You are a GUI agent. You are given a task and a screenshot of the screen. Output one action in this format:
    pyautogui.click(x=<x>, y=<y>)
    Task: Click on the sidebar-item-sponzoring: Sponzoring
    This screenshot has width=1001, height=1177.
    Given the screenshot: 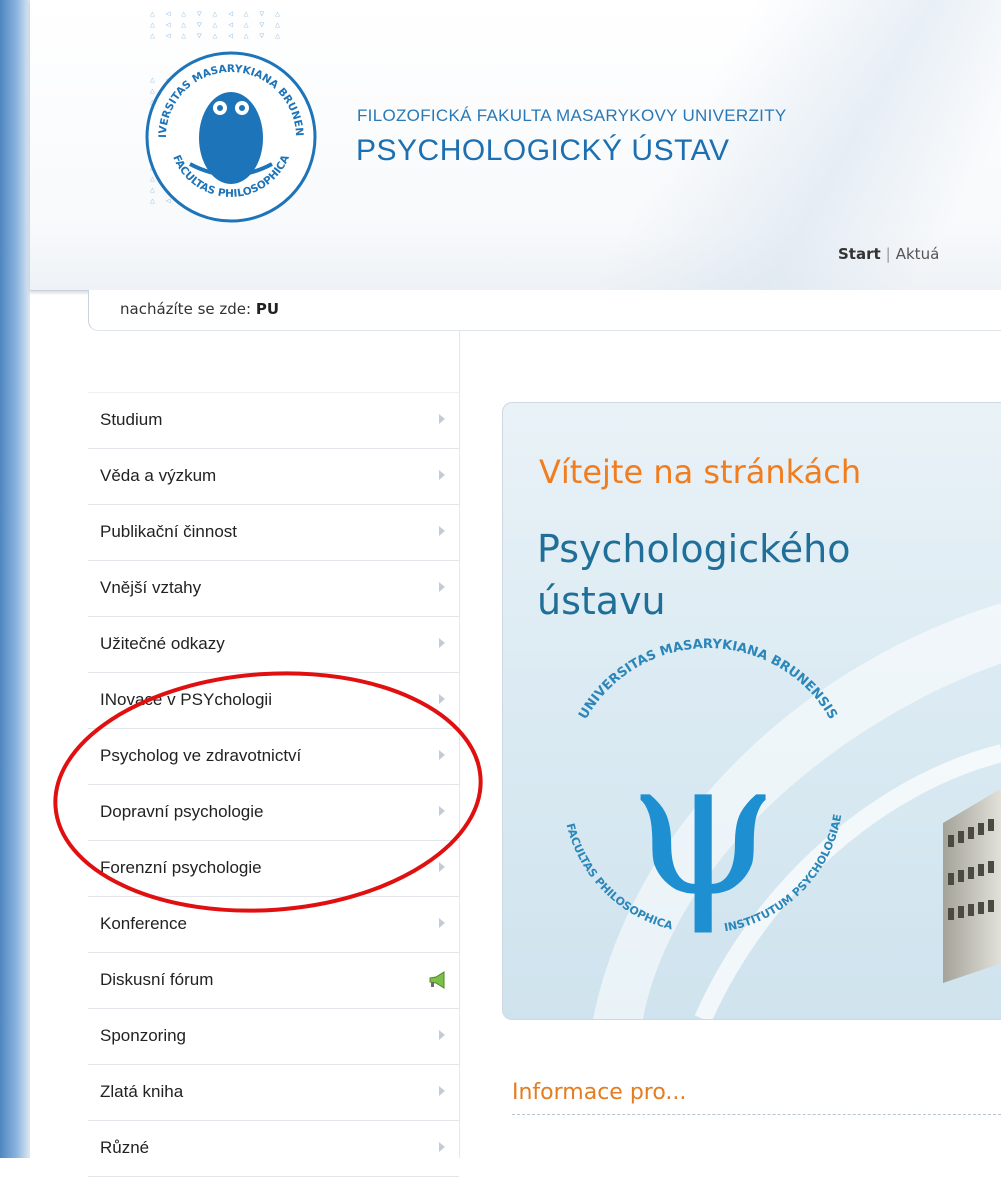 What is the action you would take?
    pyautogui.click(x=273, y=1037)
    